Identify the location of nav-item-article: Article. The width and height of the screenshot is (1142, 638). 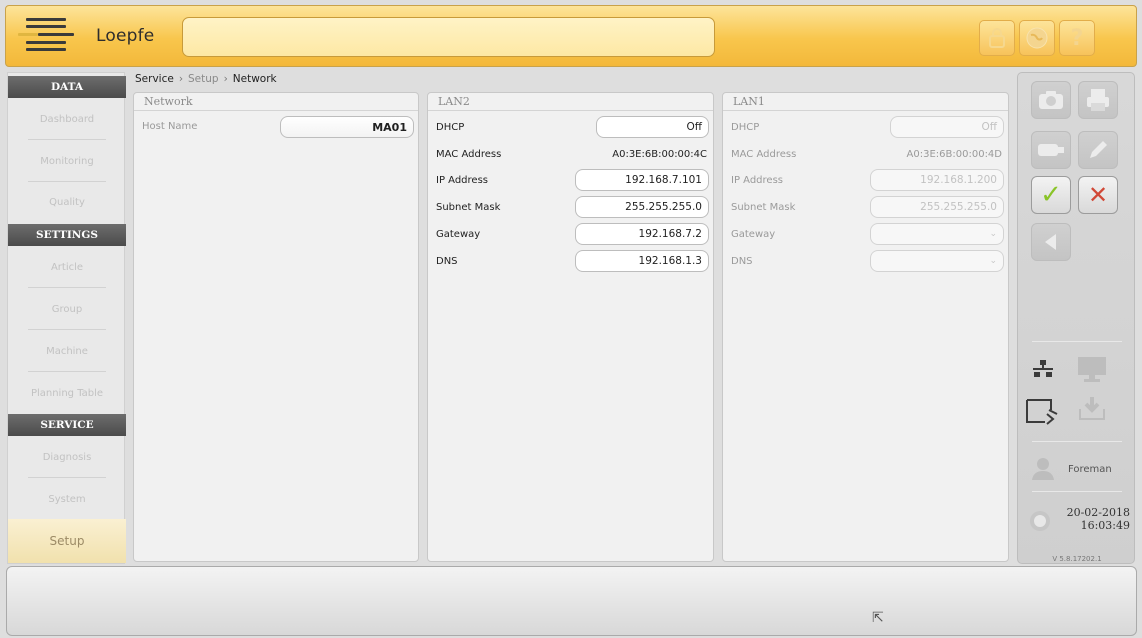
(67, 267).